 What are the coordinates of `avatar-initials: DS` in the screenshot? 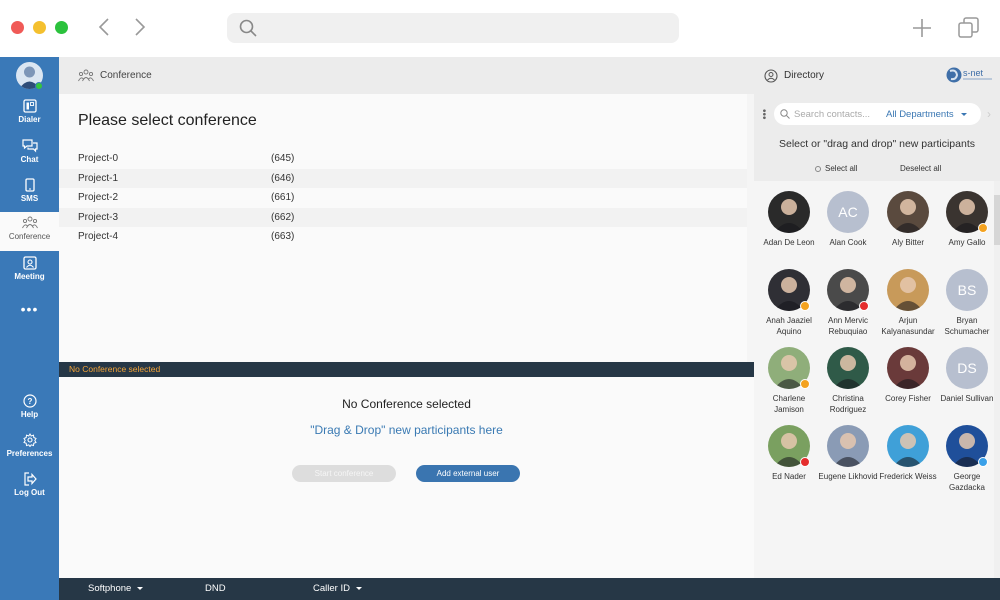 It's located at (967, 367).